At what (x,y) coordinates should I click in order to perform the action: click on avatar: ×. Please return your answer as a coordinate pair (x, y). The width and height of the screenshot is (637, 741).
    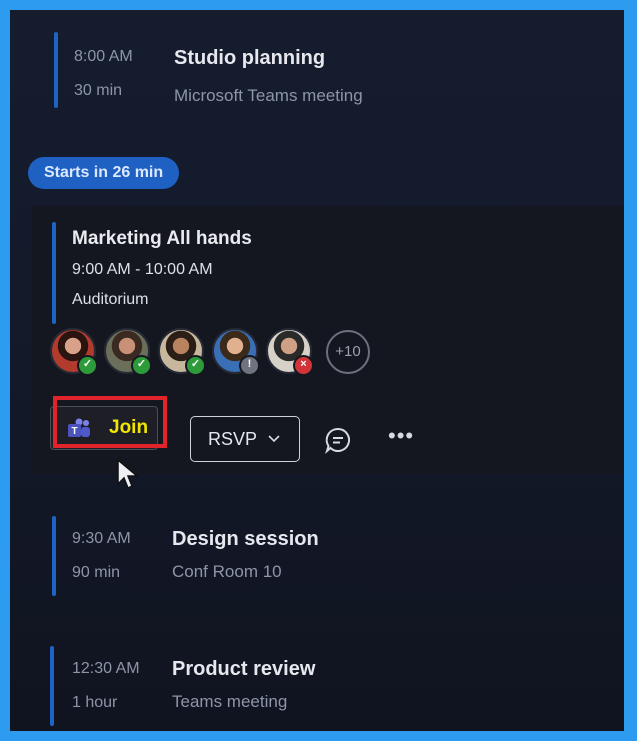
    Looking at the image, I should click on (290, 352).